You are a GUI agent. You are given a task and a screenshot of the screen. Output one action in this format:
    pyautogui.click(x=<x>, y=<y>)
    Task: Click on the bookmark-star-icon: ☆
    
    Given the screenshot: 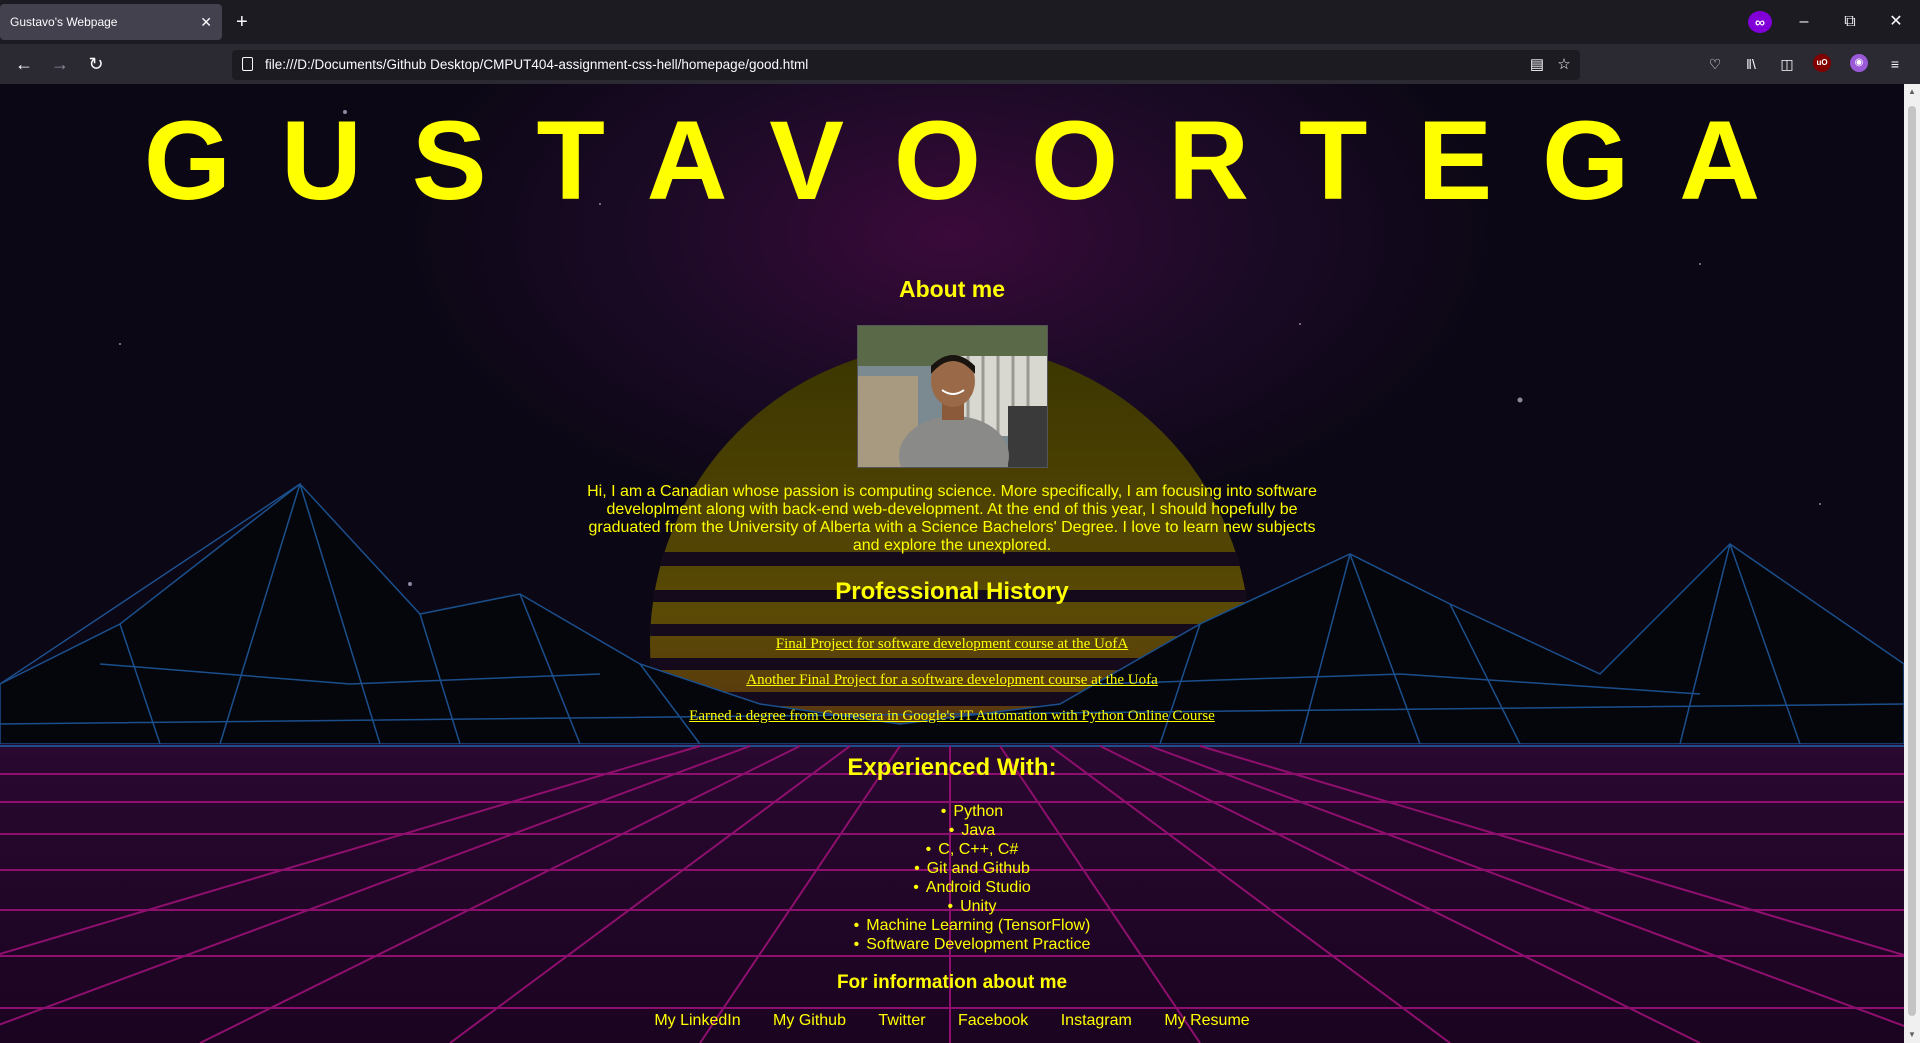 What is the action you would take?
    pyautogui.click(x=1564, y=65)
    